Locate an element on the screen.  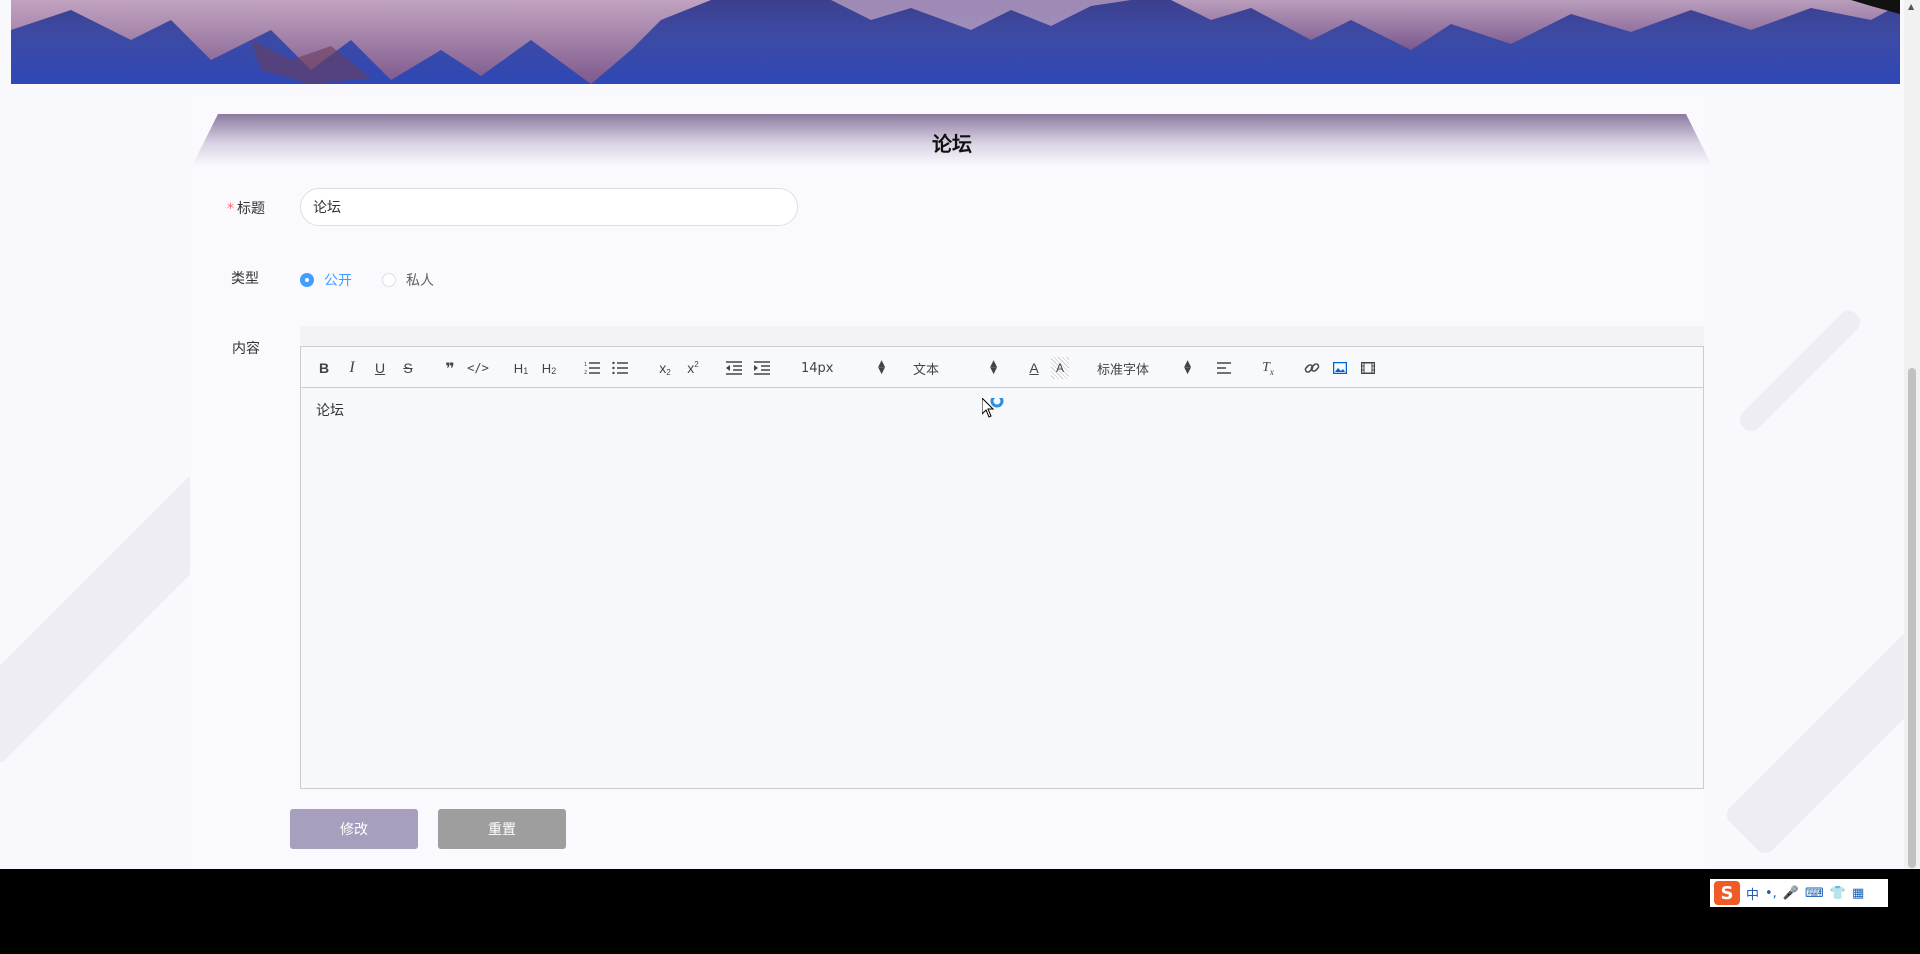
page-title: 论坛 is located at coordinates (952, 144).